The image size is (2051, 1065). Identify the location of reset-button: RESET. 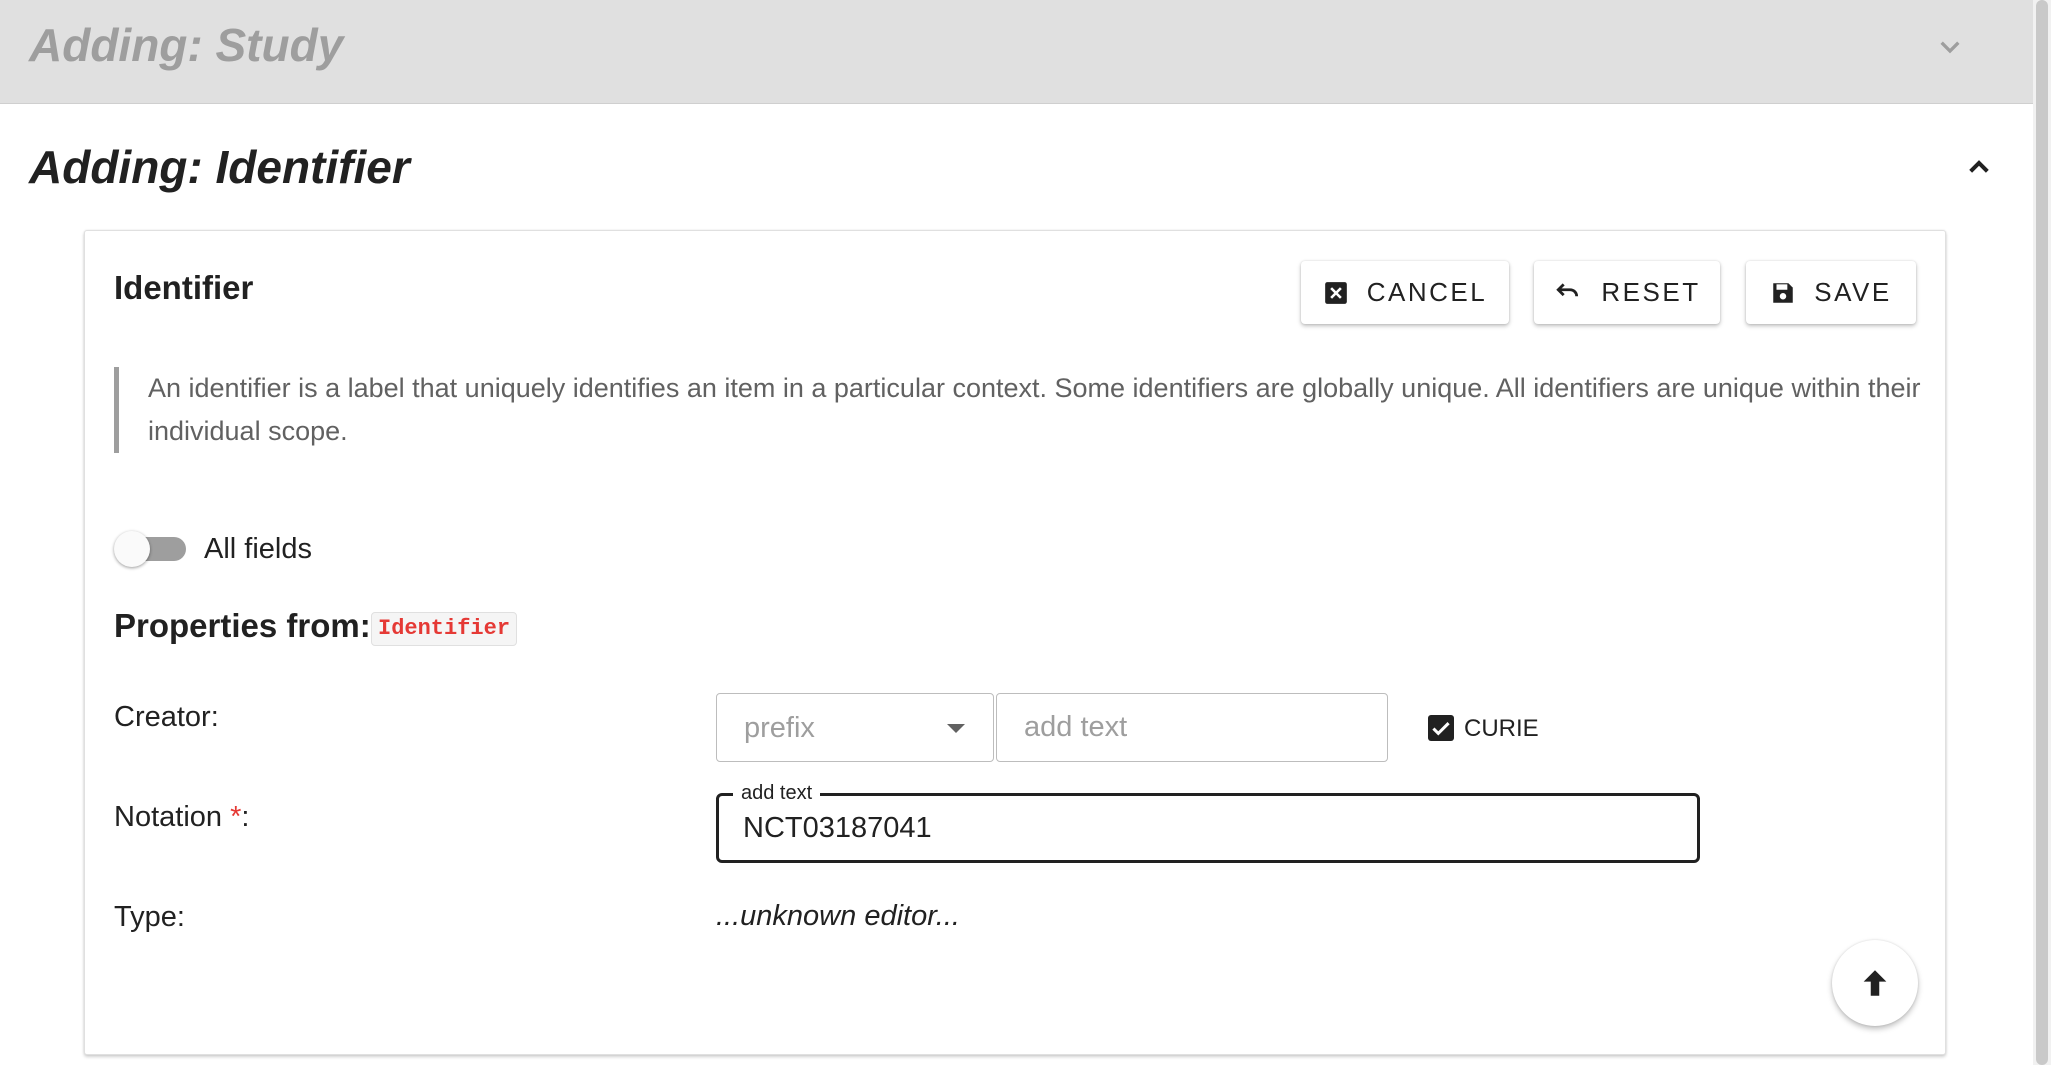
(1627, 292).